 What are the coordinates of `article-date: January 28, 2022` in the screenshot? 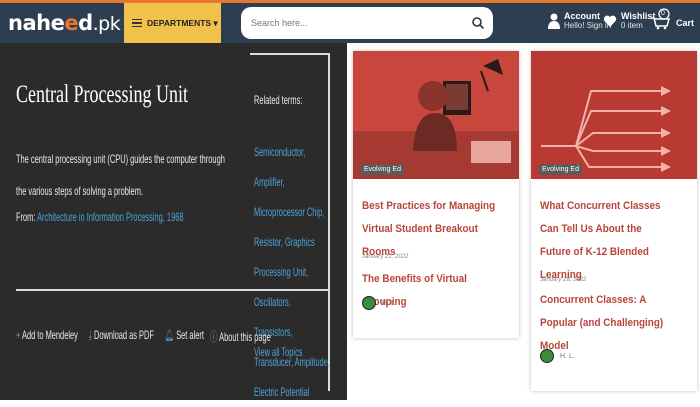 It's located at (563, 280).